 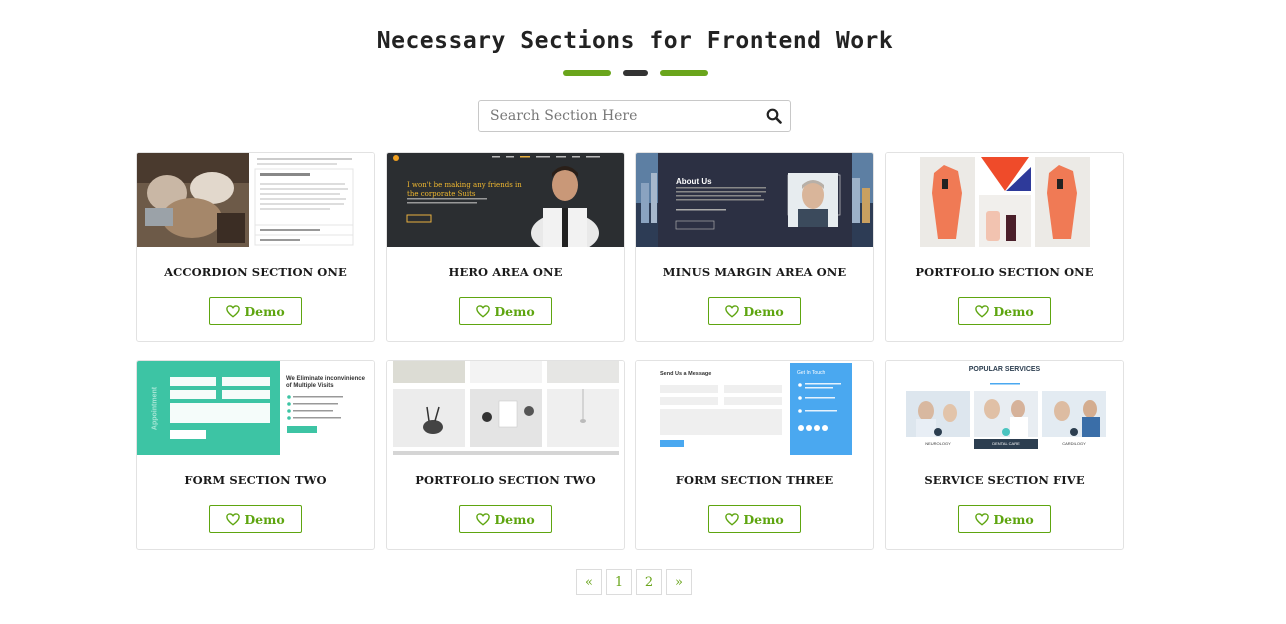 What do you see at coordinates (505, 272) in the screenshot?
I see `card-title: HERO AREA ONE` at bounding box center [505, 272].